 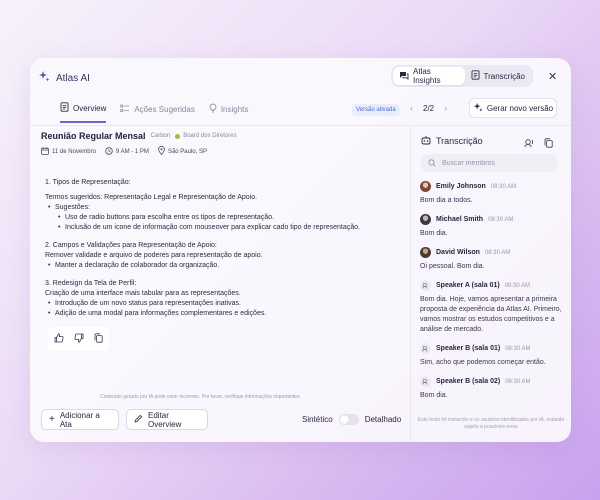 What do you see at coordinates (434, 233) in the screenshot?
I see `message-text: Bom dia.` at bounding box center [434, 233].